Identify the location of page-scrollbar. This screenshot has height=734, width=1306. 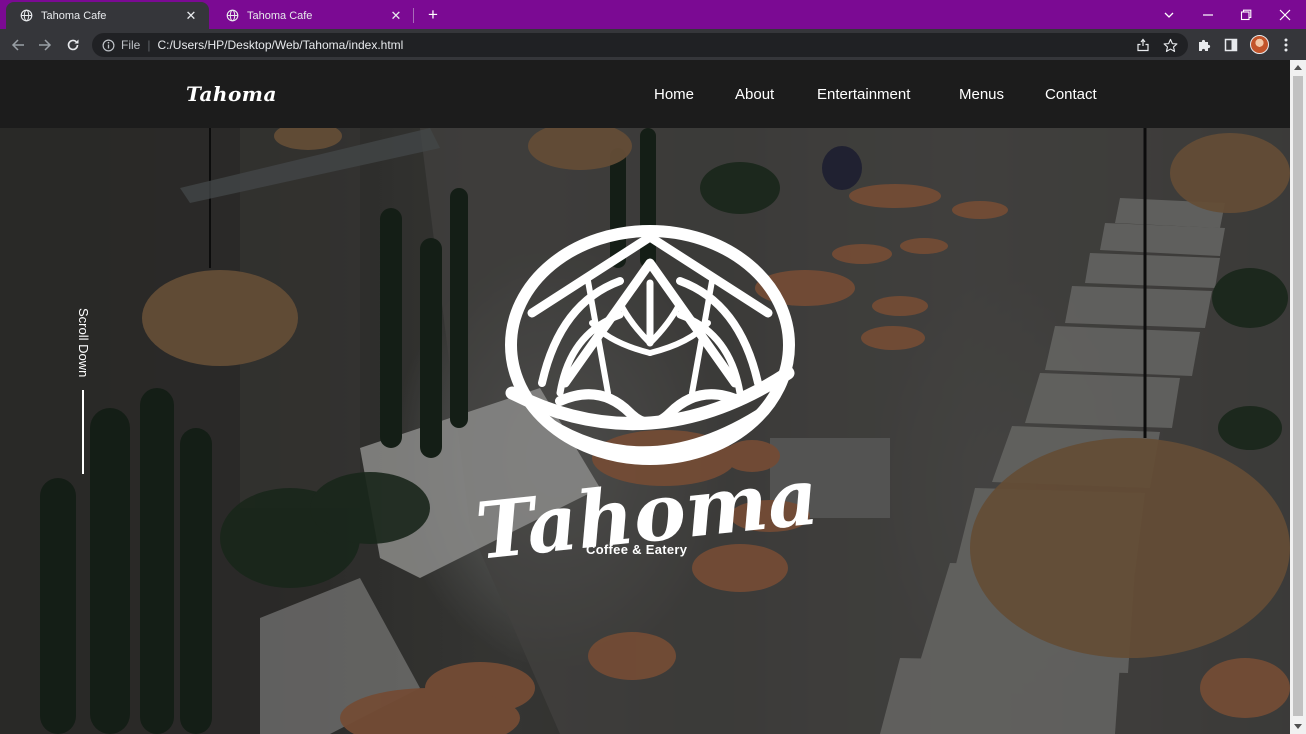
(1298, 397).